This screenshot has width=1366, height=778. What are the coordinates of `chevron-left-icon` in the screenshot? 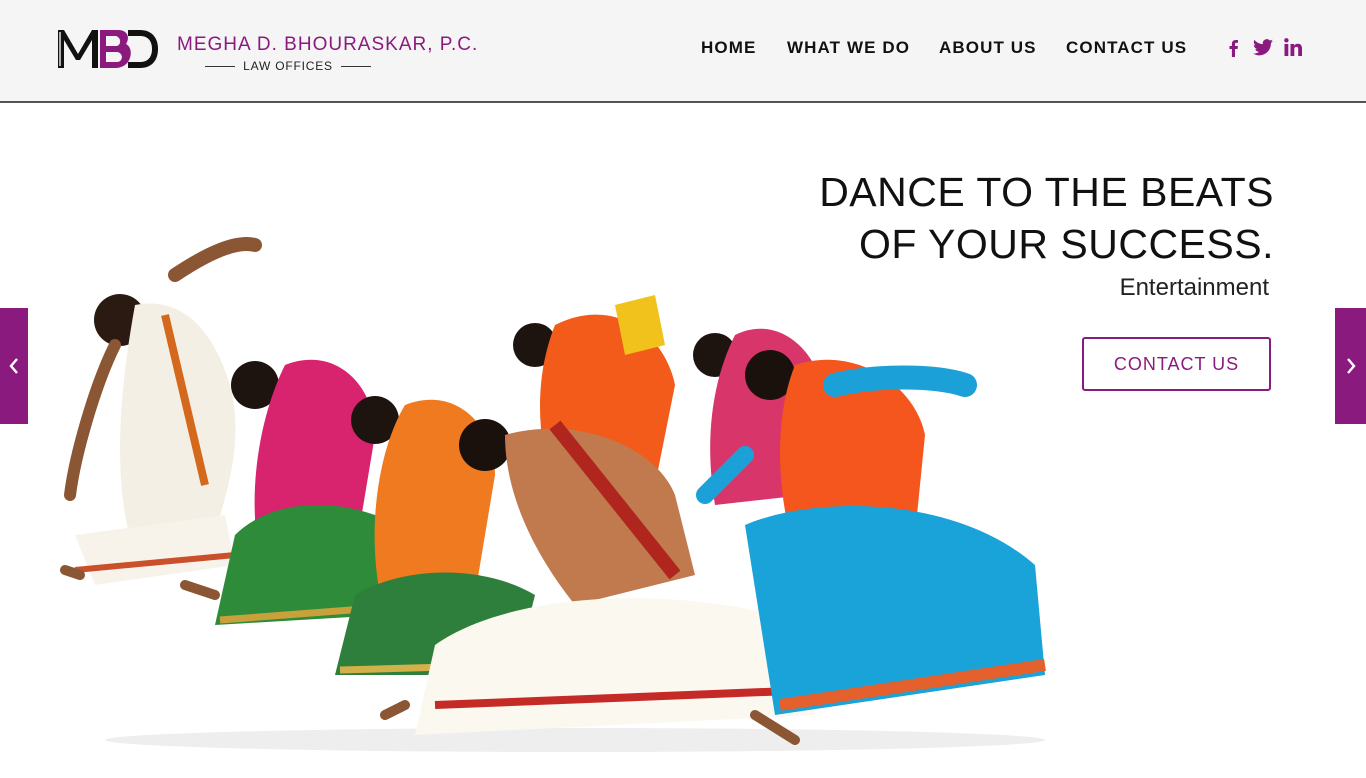 It's located at (13, 366).